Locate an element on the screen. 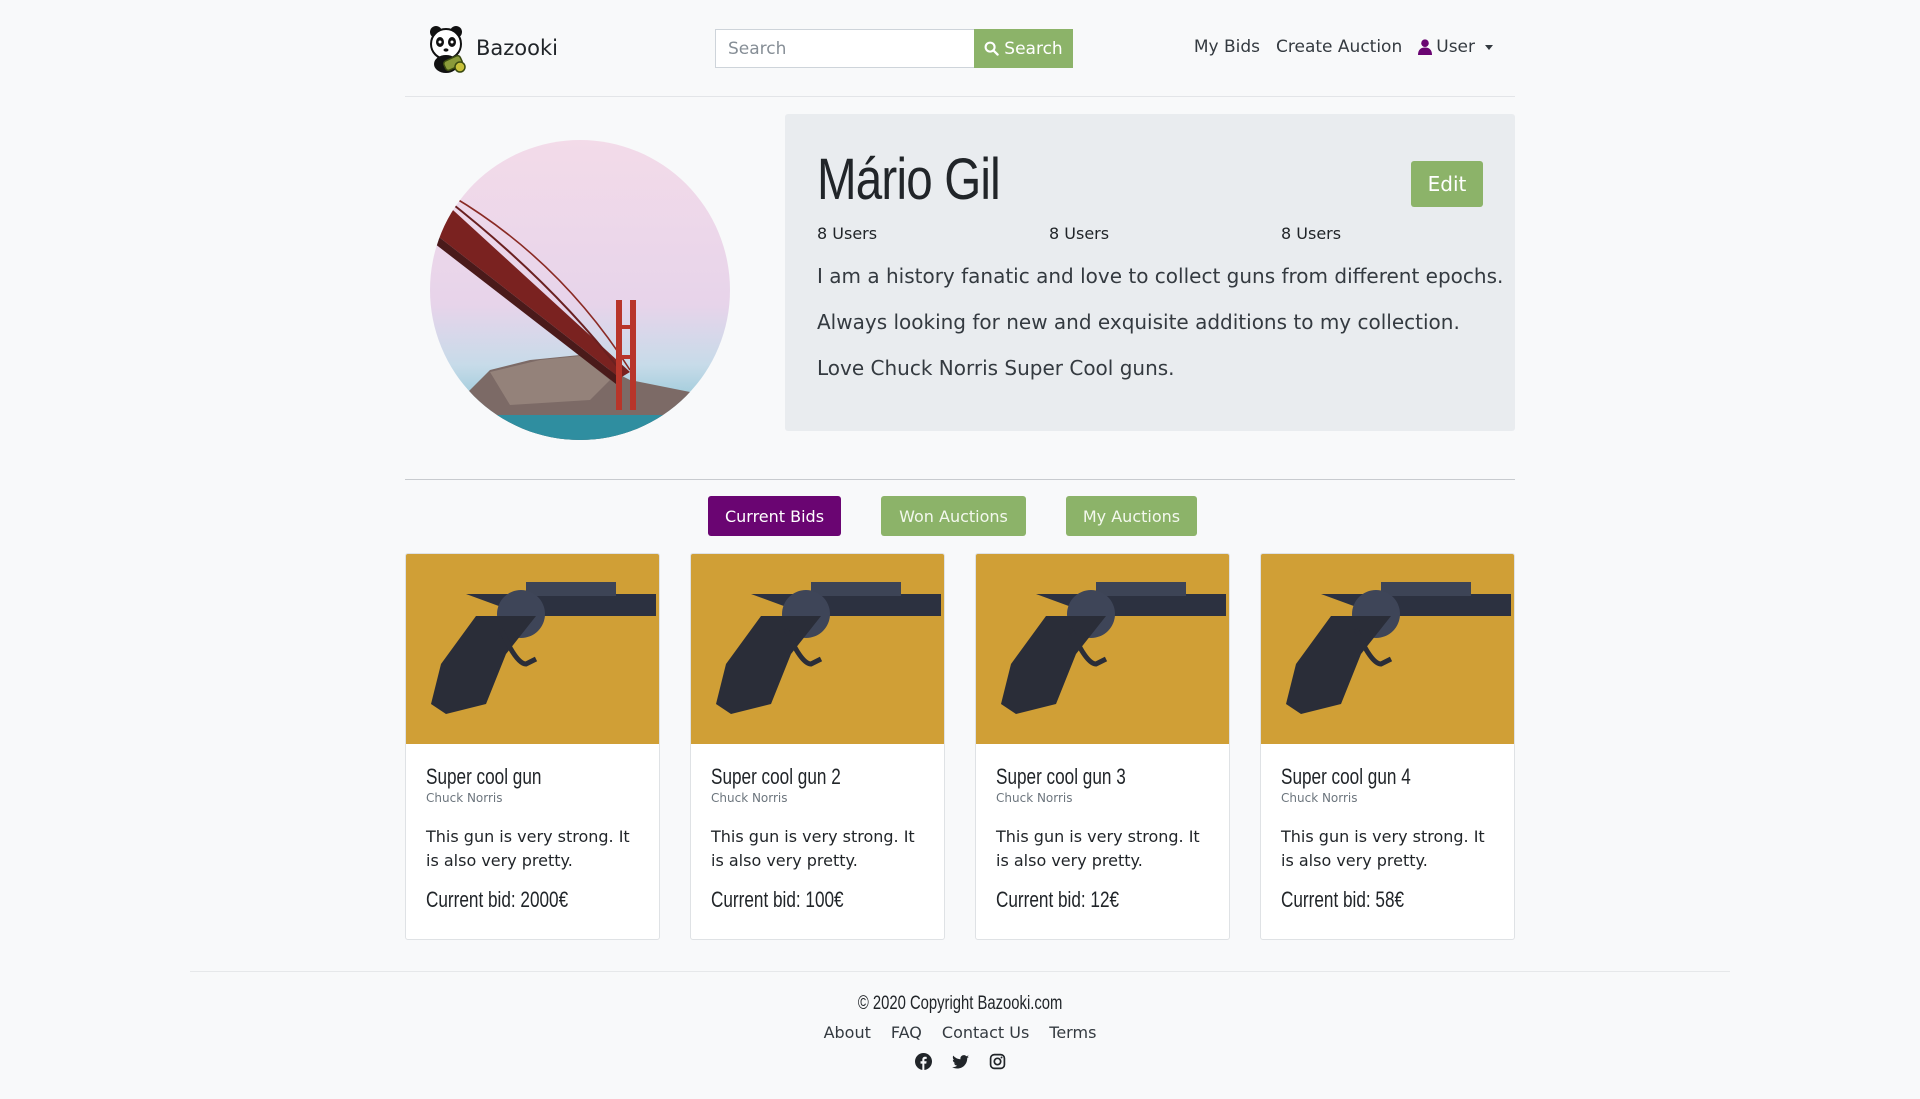 Image resolution: width=1920 pixels, height=1099 pixels. card-current-bid: Current bid: 12€ is located at coordinates (1058, 899).